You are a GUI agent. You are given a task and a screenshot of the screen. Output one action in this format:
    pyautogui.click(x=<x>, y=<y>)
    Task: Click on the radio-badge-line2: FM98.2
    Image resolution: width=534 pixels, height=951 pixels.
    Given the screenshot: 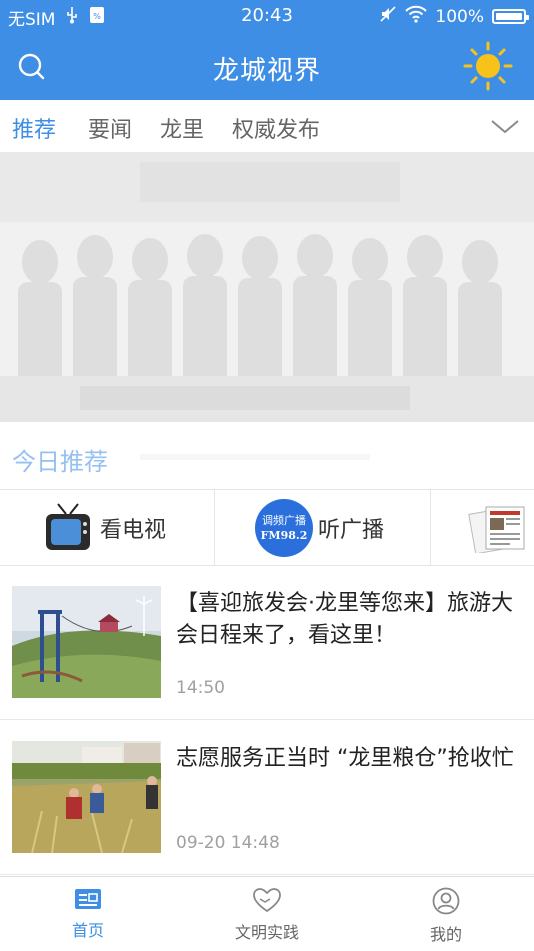 What is the action you would take?
    pyautogui.click(x=284, y=535)
    